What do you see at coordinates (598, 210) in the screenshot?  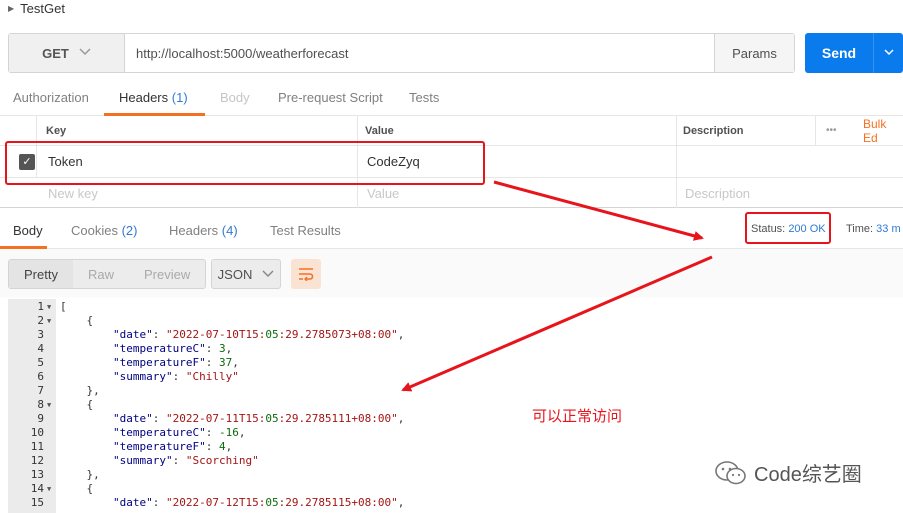 I see `arrow-to-status` at bounding box center [598, 210].